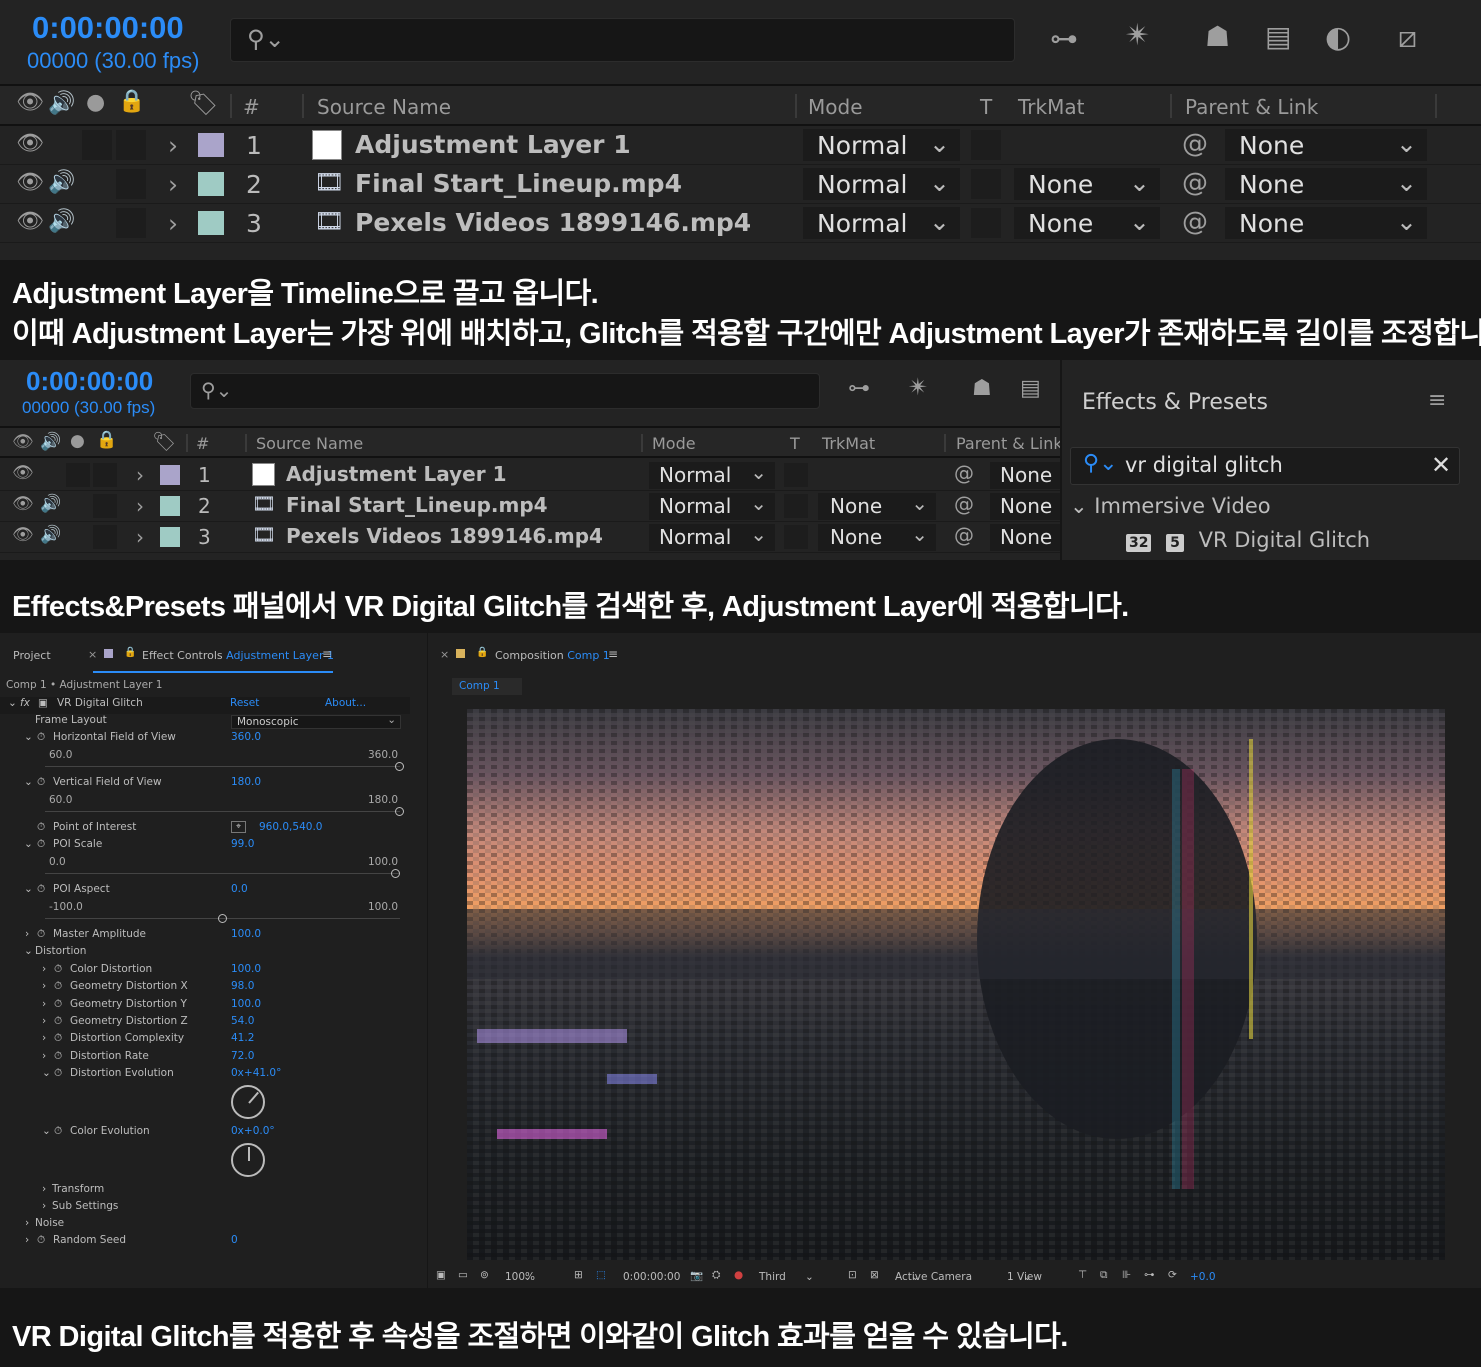  I want to click on color-evolution-dial, so click(248, 1160).